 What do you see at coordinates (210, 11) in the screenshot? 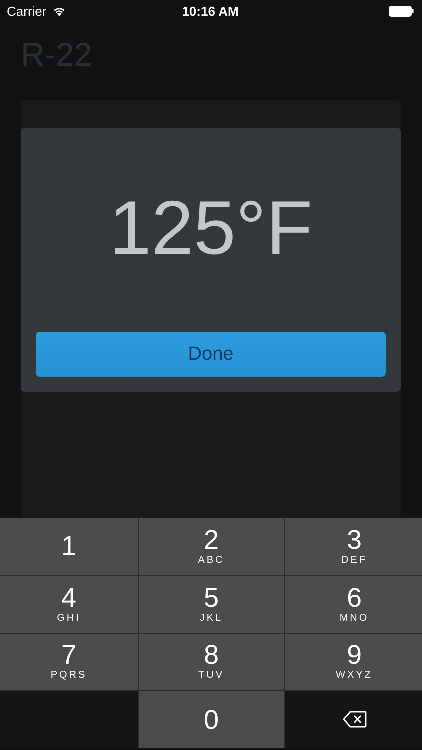
I see `status-time: 10:16 AM` at bounding box center [210, 11].